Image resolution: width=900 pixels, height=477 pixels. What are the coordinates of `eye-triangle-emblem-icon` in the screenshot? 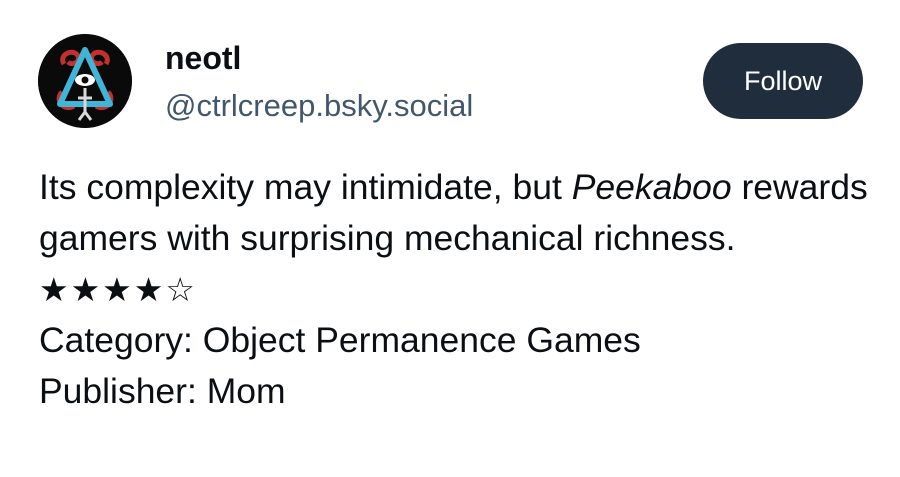 It's located at (85, 81).